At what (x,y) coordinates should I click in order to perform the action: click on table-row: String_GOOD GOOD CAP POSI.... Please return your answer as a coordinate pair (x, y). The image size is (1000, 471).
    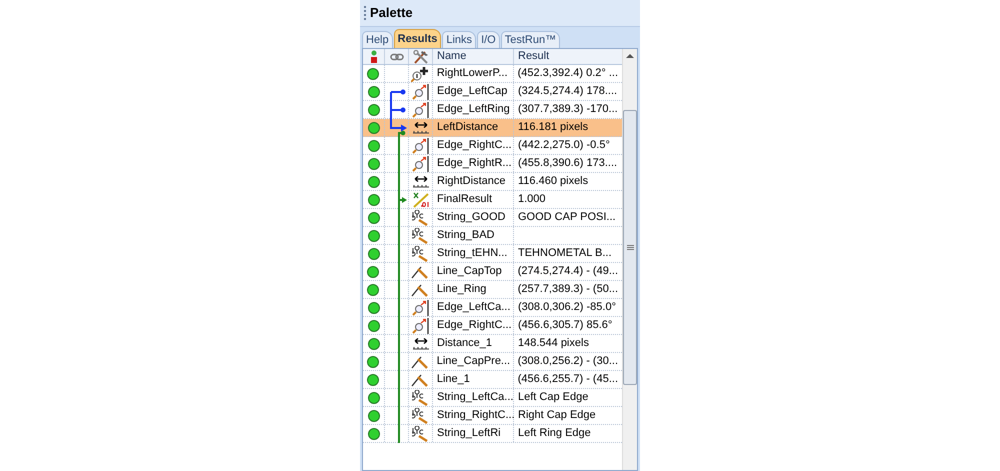
    Looking at the image, I should click on (492, 218).